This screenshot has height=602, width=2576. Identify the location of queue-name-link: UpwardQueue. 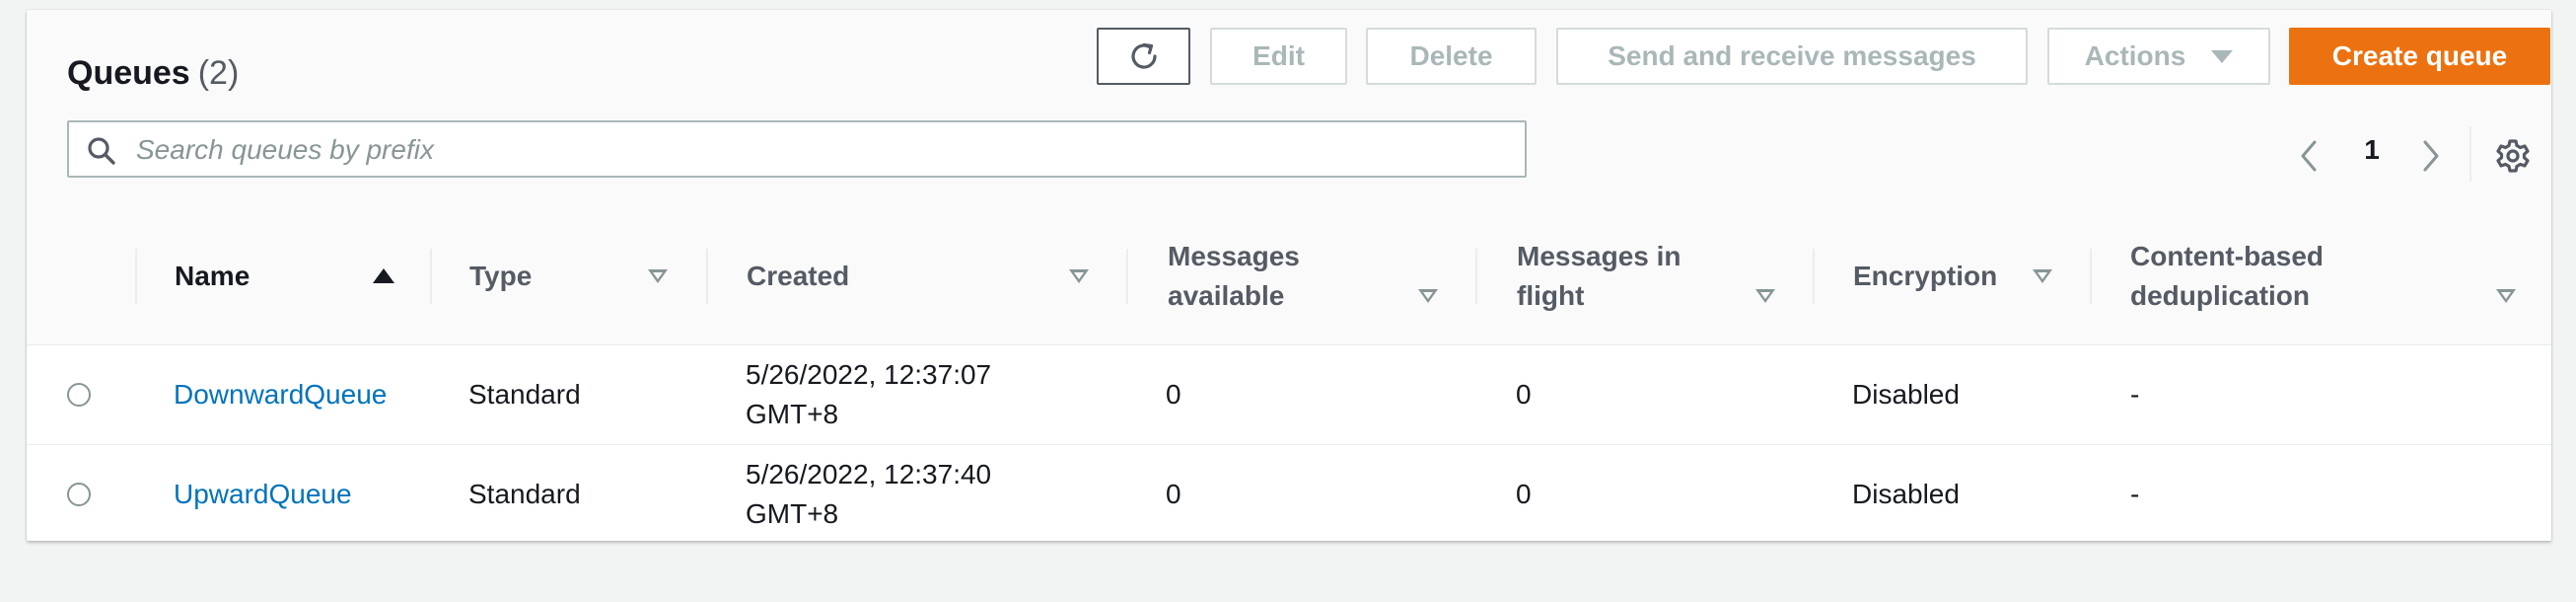
(263, 495).